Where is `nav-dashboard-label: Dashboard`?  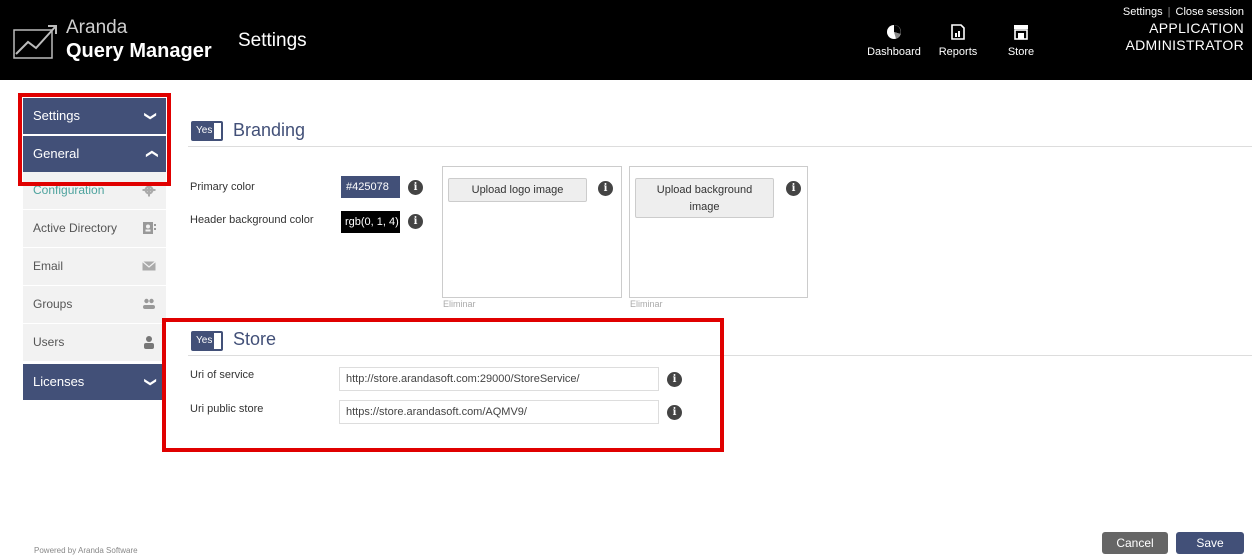
nav-dashboard-label: Dashboard is located at coordinates (894, 52).